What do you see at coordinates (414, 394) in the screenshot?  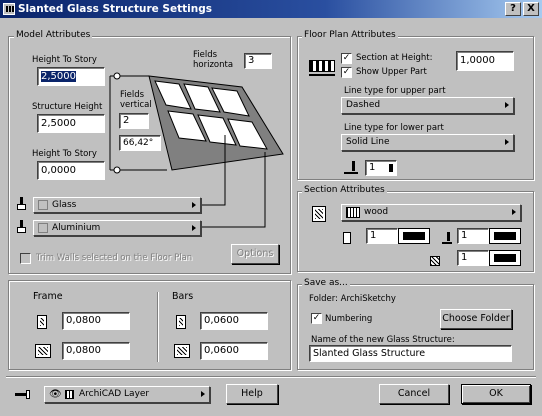 I see `cancel-button: Cancel` at bounding box center [414, 394].